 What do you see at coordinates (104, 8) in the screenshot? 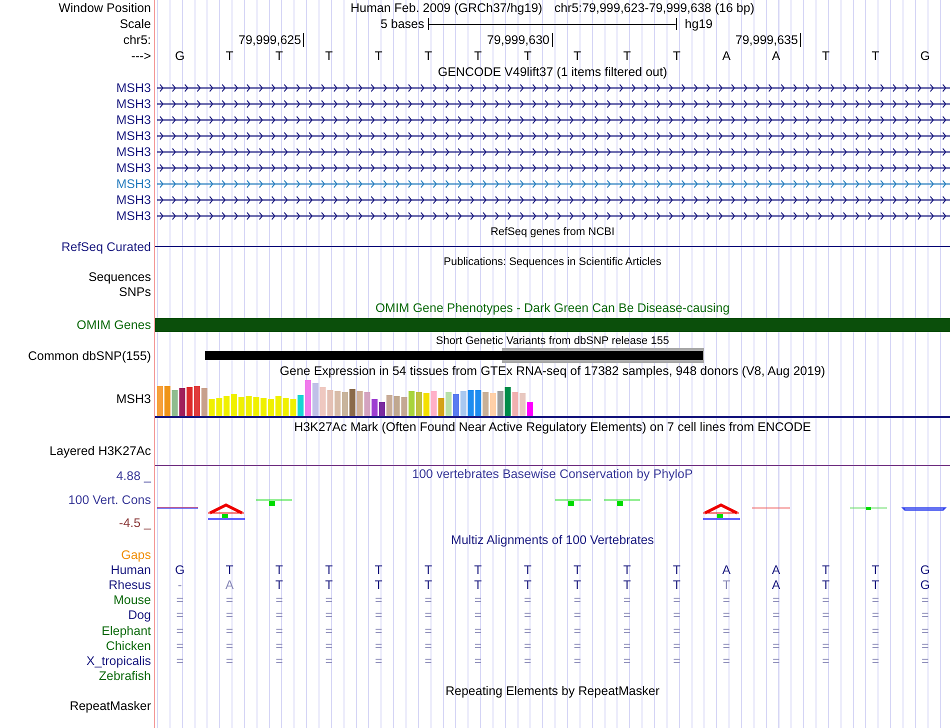
I see `row-label: Window Position` at bounding box center [104, 8].